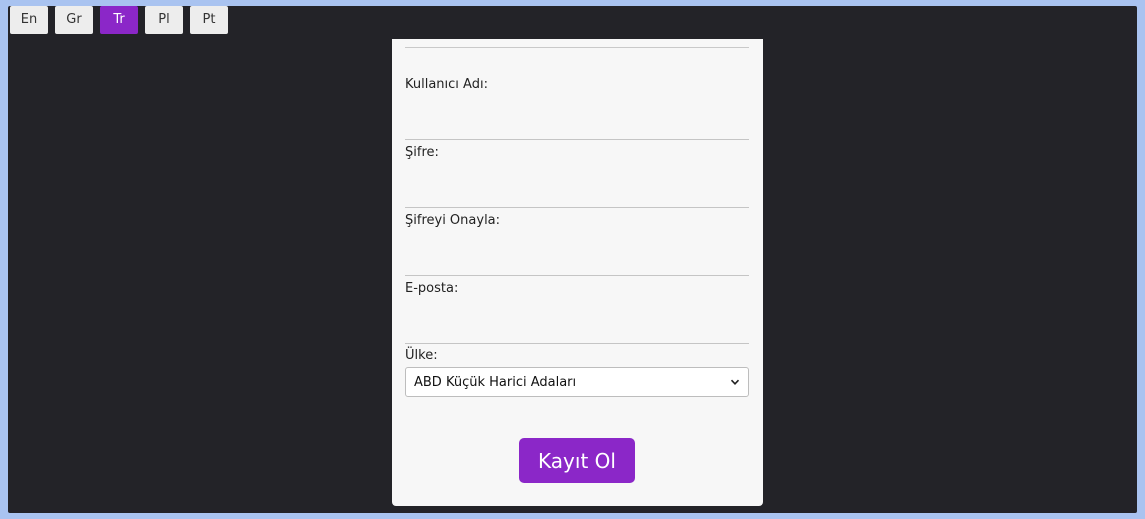  Describe the element at coordinates (577, 108) in the screenshot. I see `username-field-group: Kullanıcı Adı:` at that location.